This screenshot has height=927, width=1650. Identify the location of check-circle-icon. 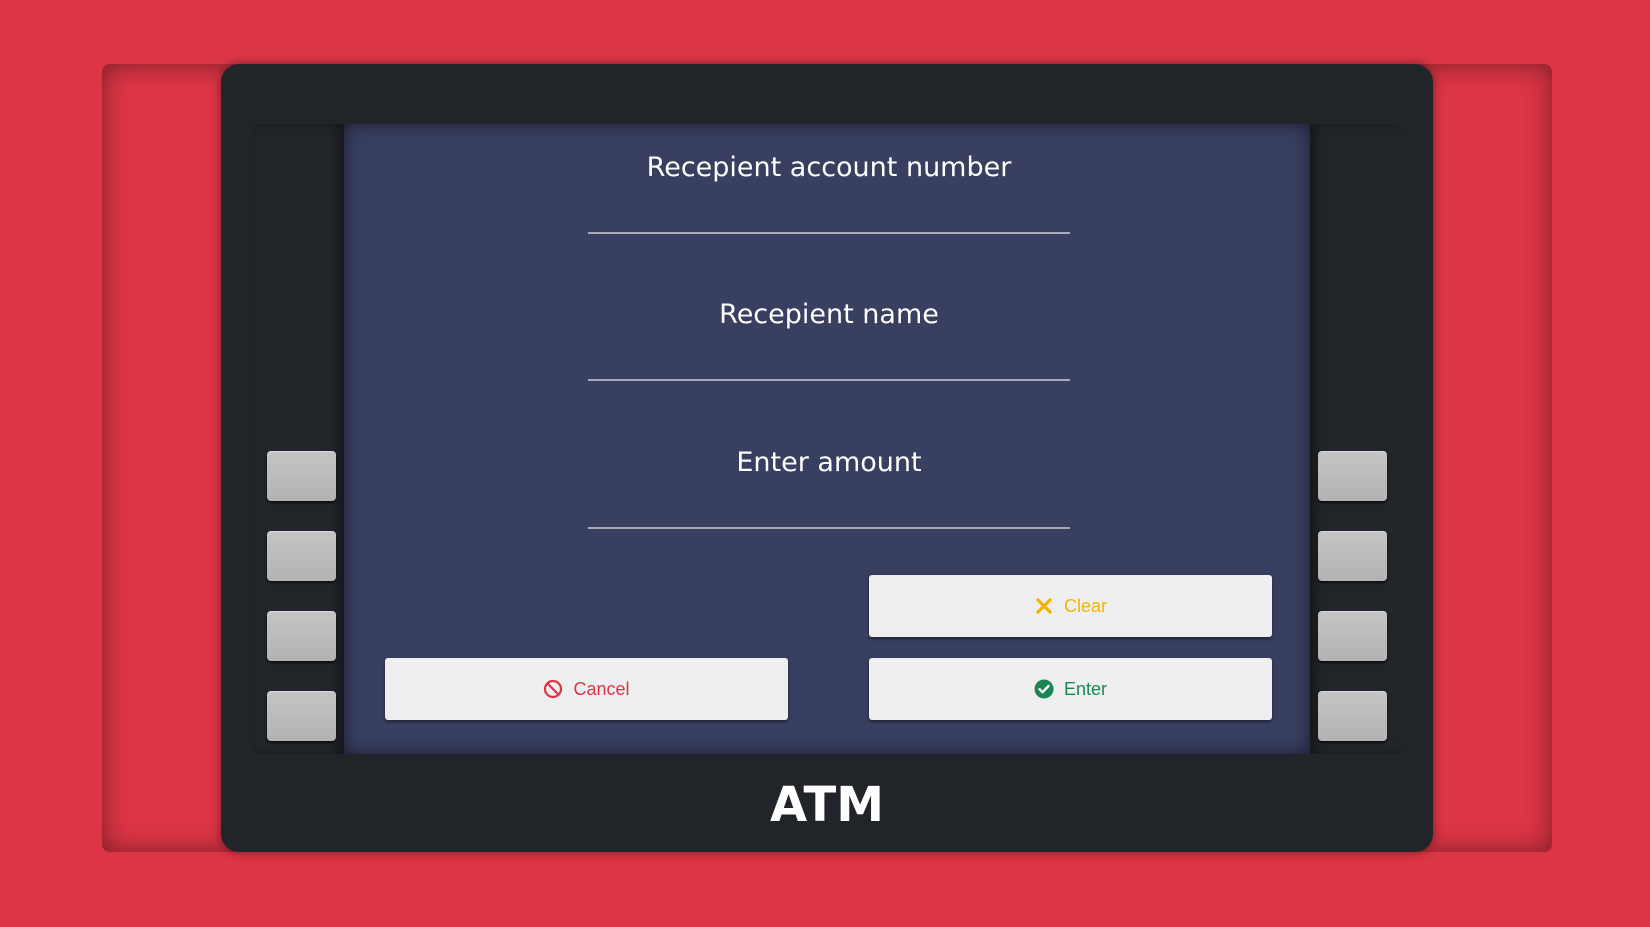
(1044, 689).